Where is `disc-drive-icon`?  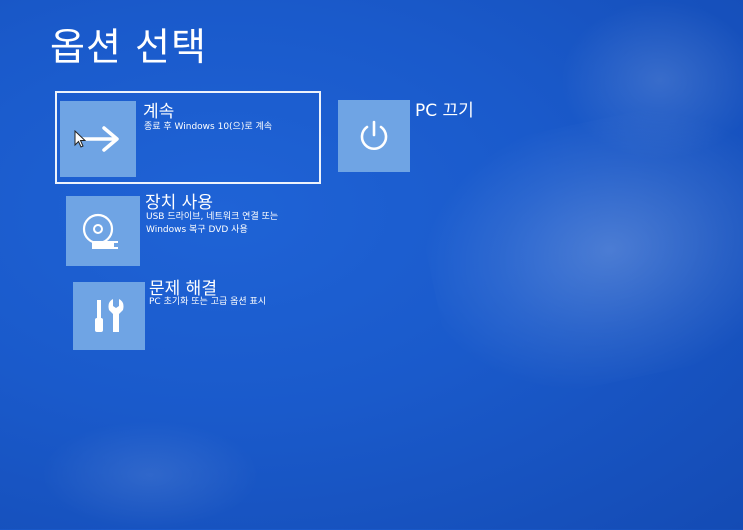 disc-drive-icon is located at coordinates (102, 231).